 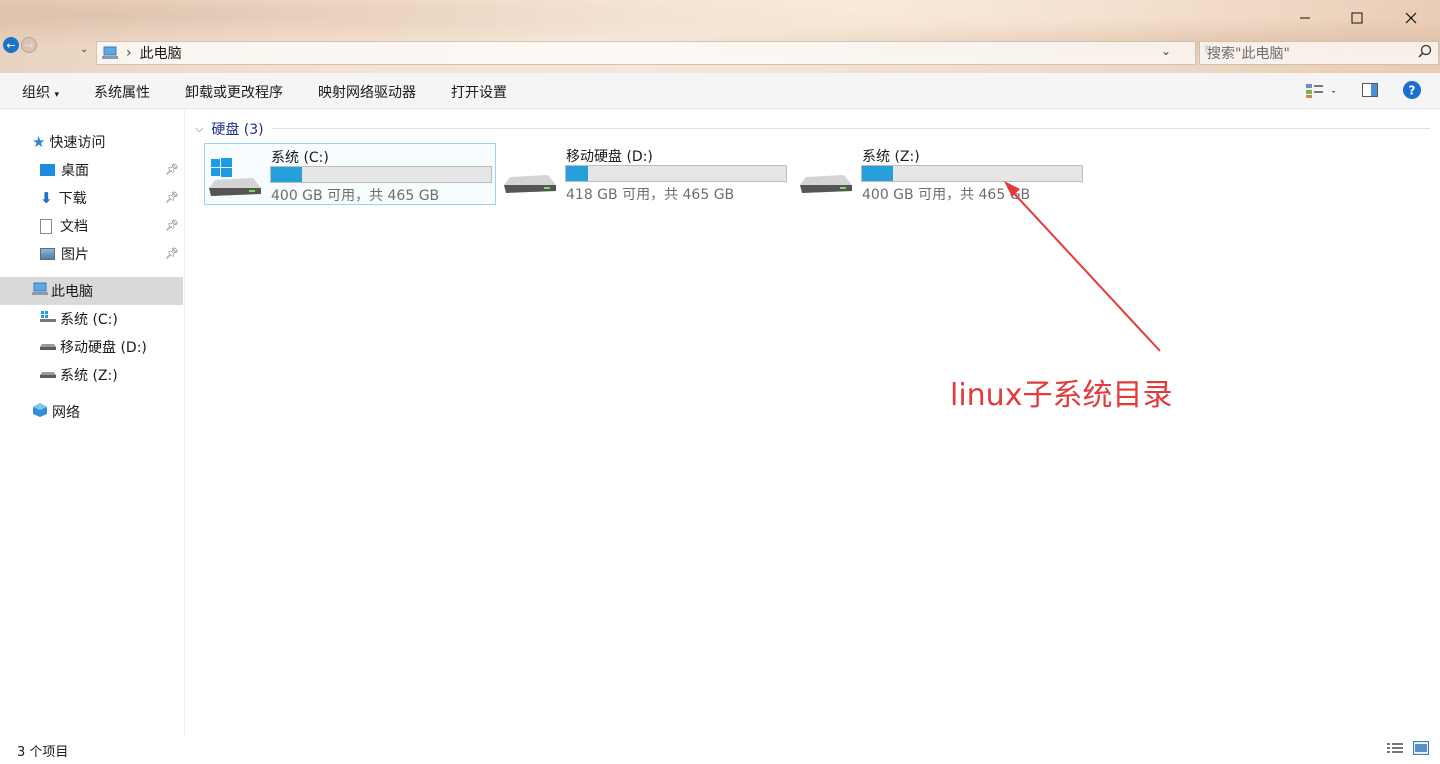 I want to click on nav-network-label: 网络, so click(x=66, y=413).